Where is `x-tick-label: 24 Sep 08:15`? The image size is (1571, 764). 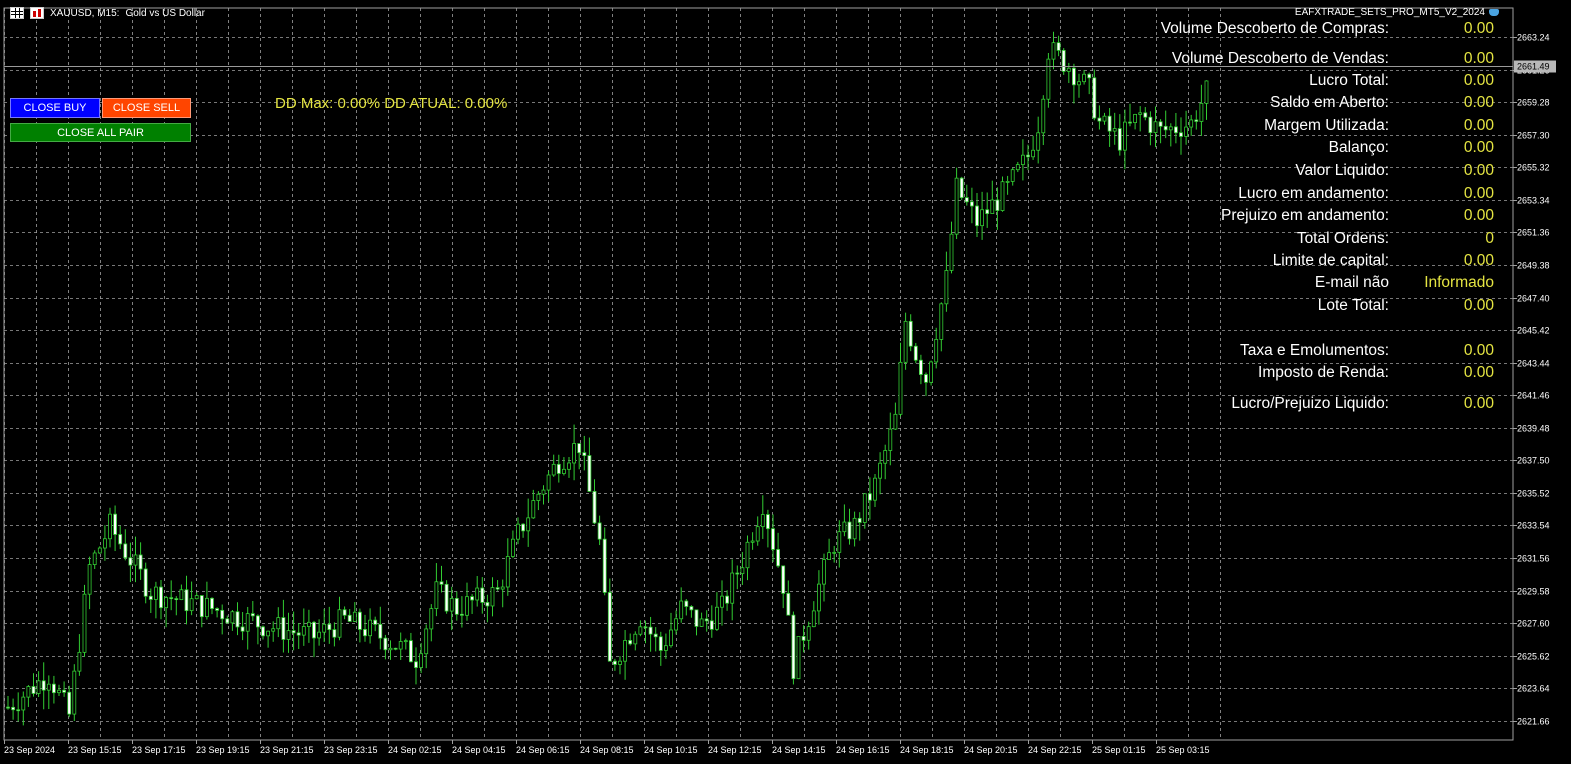 x-tick-label: 24 Sep 08:15 is located at coordinates (607, 750).